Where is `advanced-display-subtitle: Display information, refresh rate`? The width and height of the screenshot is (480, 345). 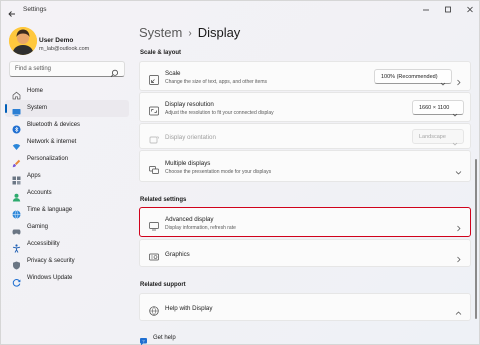 advanced-display-subtitle: Display information, refresh rate is located at coordinates (200, 228).